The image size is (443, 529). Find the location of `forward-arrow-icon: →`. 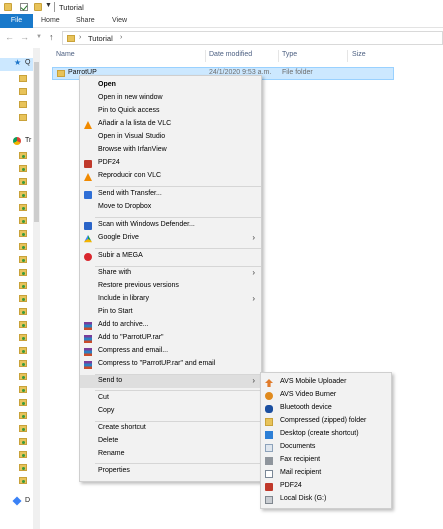

forward-arrow-icon: → is located at coordinates (24, 37).